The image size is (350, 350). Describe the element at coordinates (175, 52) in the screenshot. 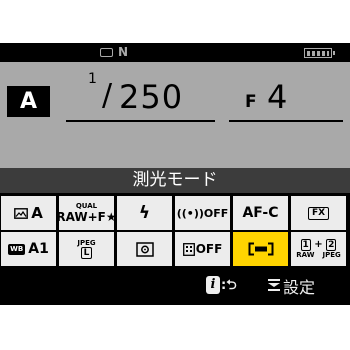

I see `status-bar: N` at that location.